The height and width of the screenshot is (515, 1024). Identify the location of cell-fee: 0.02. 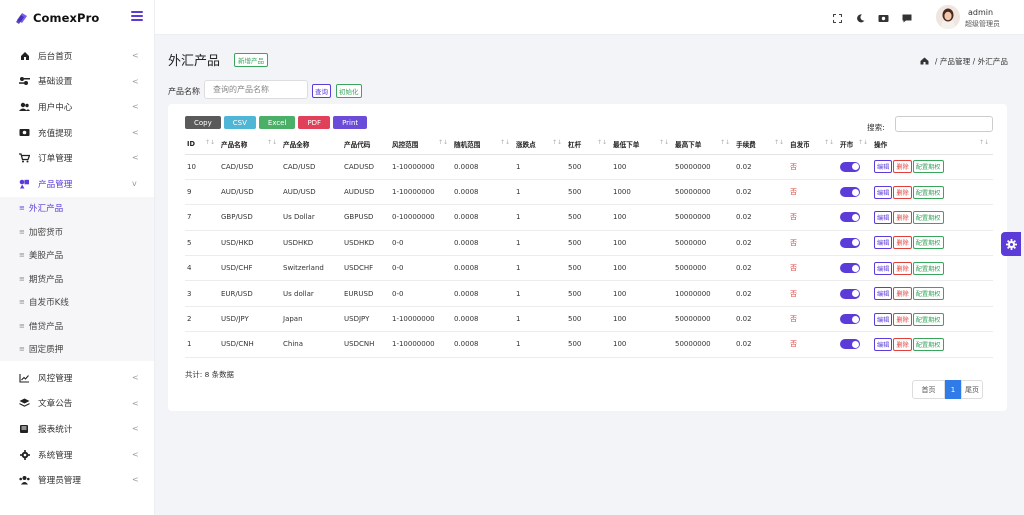
(744, 319).